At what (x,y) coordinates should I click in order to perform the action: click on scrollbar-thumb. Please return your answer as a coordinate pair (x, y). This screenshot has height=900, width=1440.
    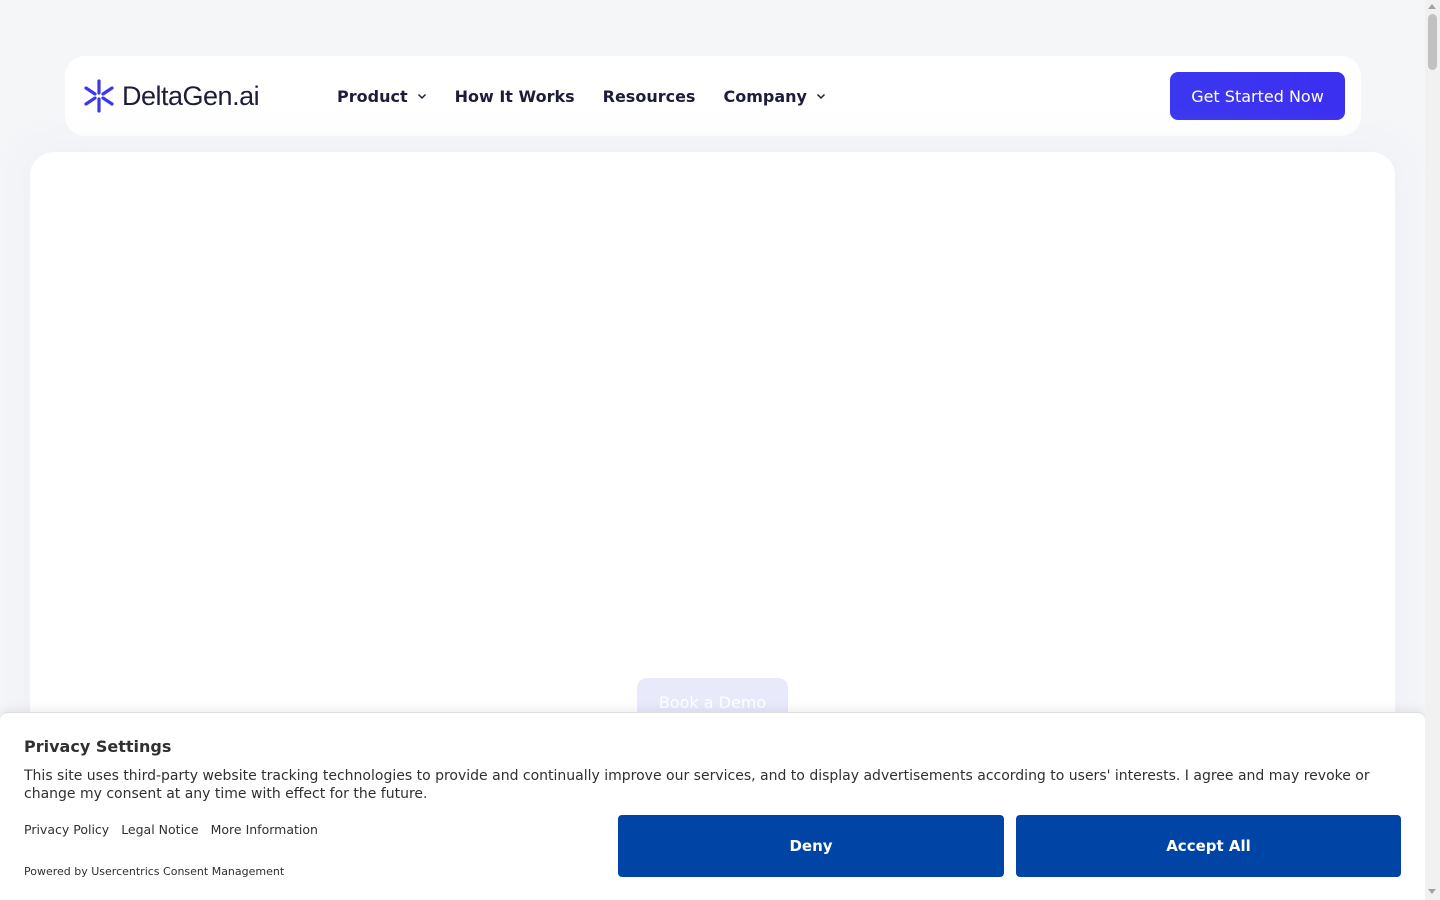
    Looking at the image, I should click on (1432, 42).